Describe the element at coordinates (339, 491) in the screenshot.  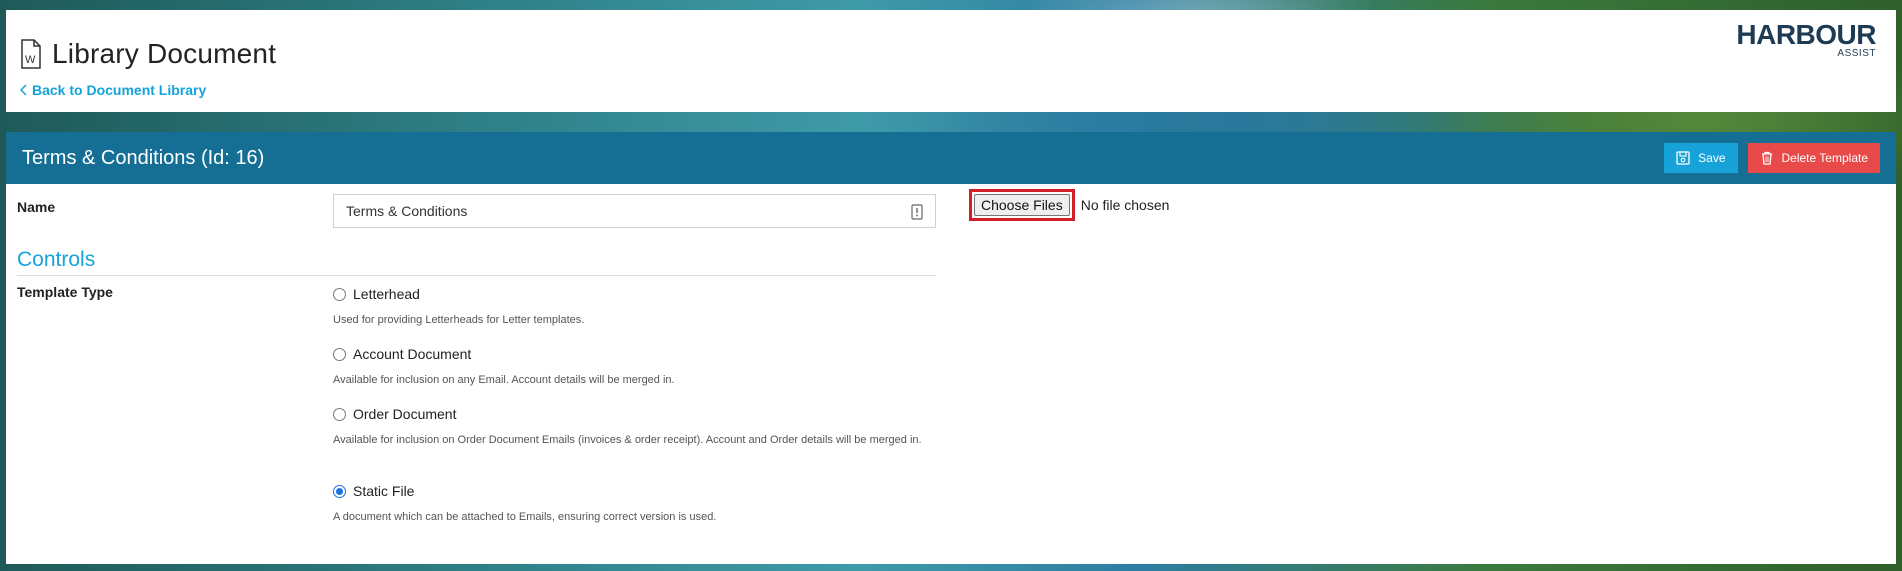
I see `radio-static-file-circle` at that location.